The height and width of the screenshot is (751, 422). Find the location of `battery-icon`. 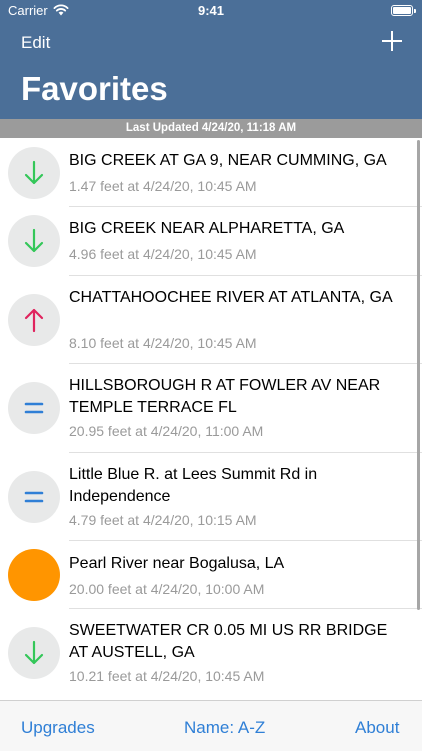

battery-icon is located at coordinates (403, 10).